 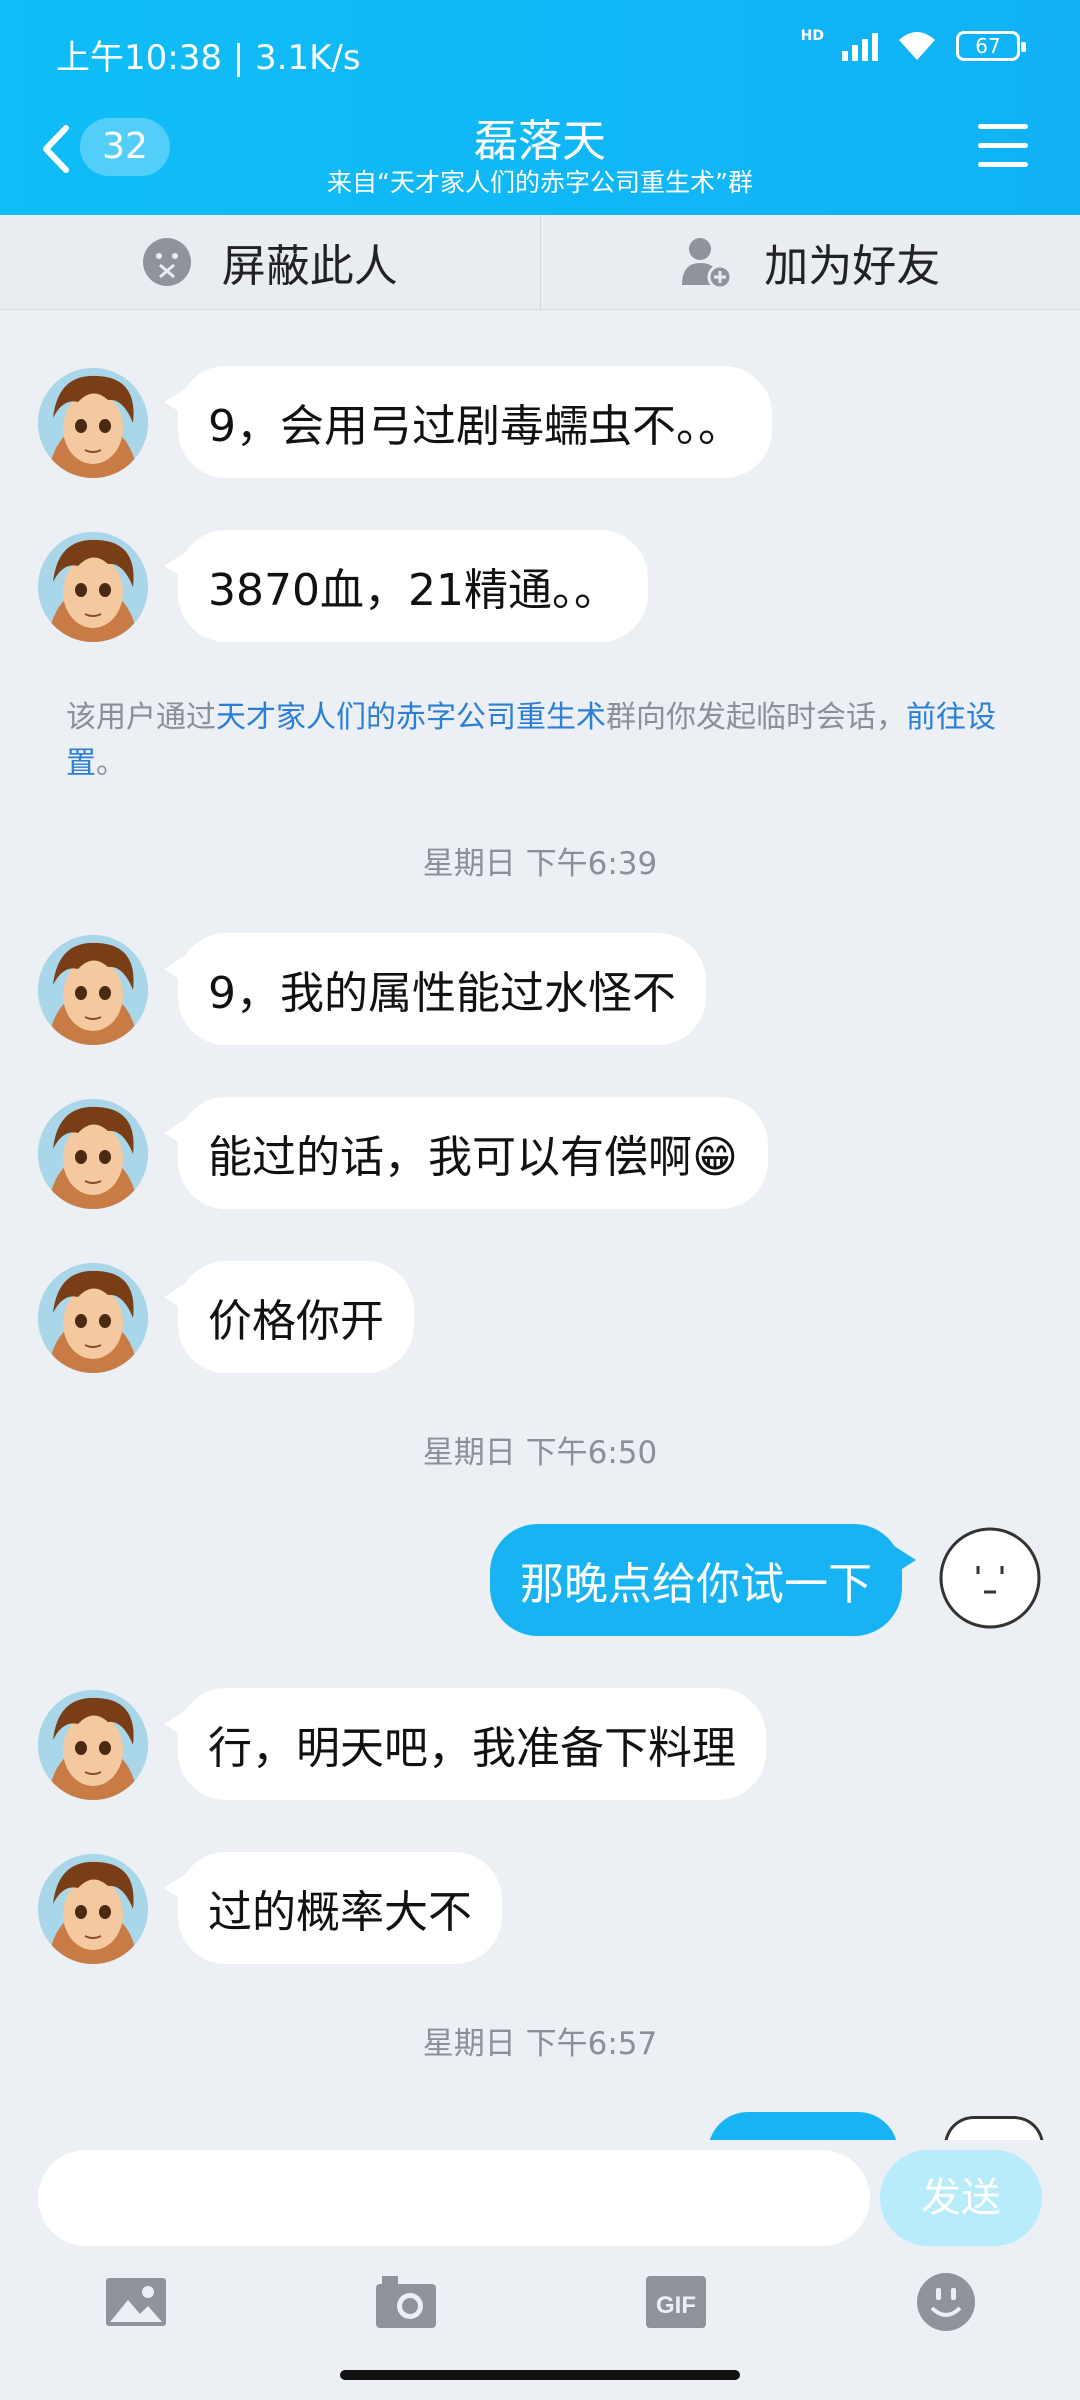 I want to click on status-icons: HD 67, so click(x=913, y=45).